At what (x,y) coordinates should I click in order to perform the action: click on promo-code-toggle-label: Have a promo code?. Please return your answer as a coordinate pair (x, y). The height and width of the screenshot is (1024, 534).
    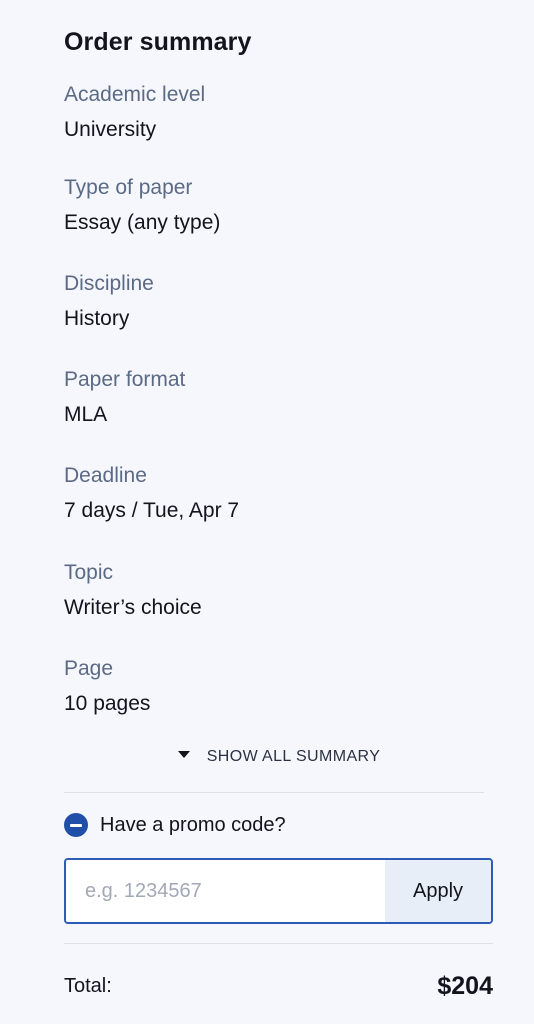
    Looking at the image, I should click on (193, 824).